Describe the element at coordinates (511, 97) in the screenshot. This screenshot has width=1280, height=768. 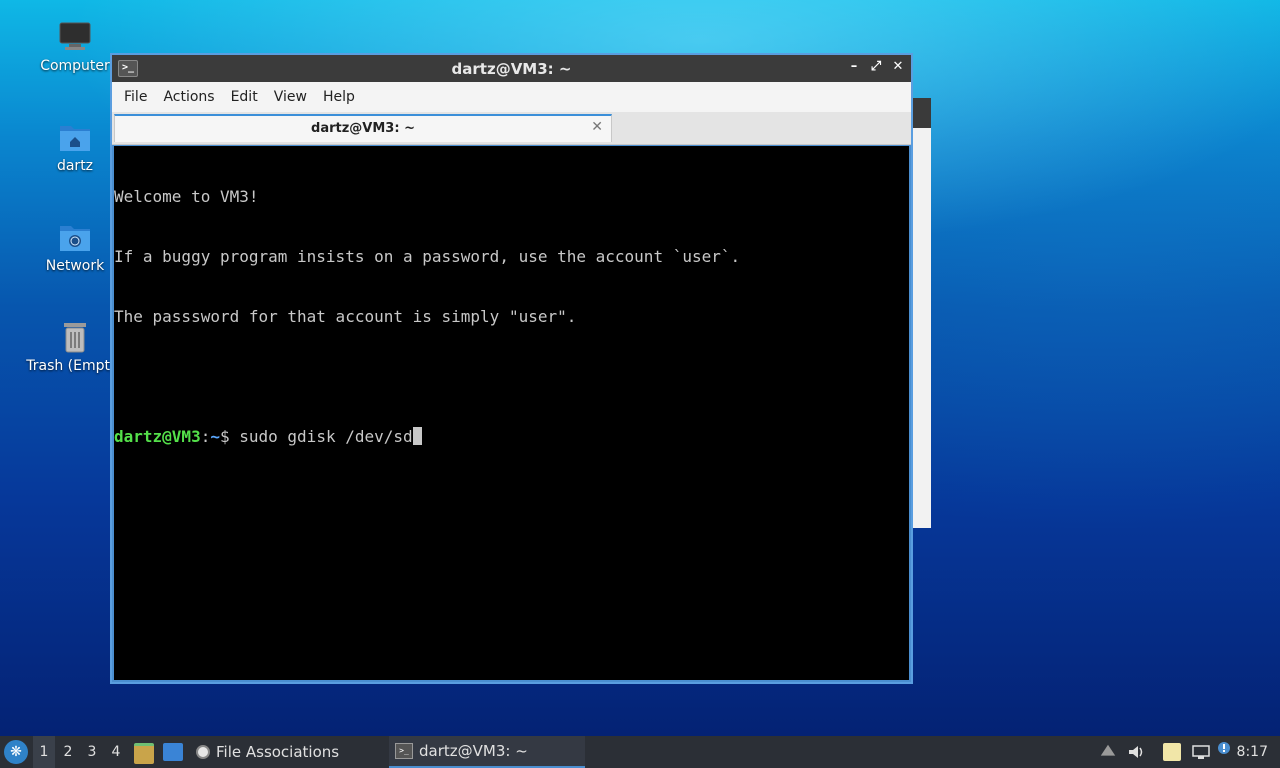
I see `menubar: File Actions Edit View Help` at that location.